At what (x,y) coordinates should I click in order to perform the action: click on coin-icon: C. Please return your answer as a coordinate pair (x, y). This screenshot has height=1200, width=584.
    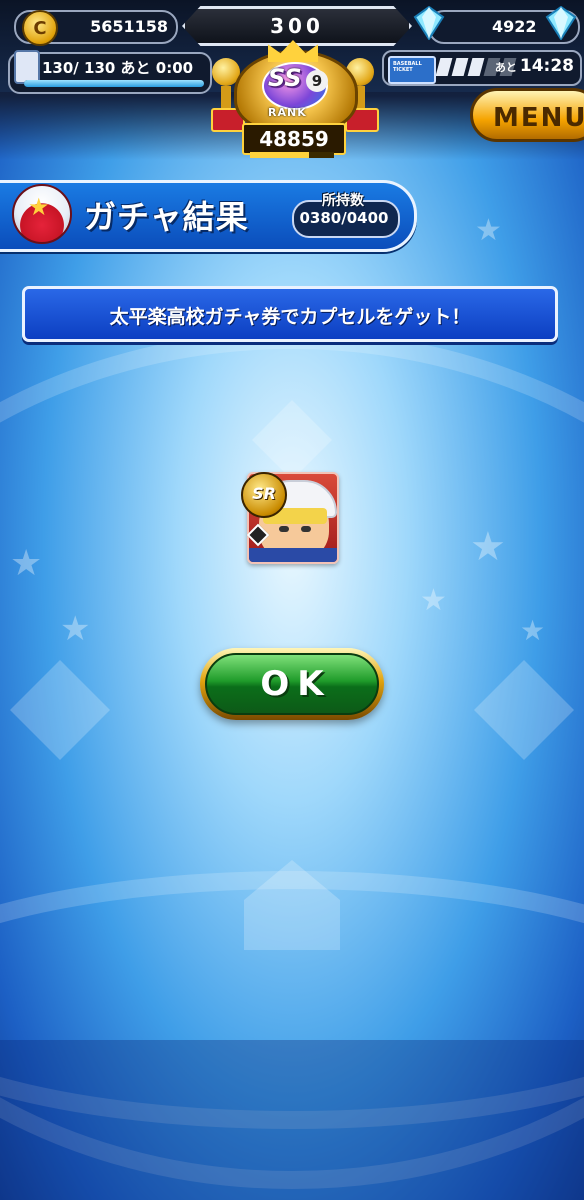
    Looking at the image, I should click on (40, 28).